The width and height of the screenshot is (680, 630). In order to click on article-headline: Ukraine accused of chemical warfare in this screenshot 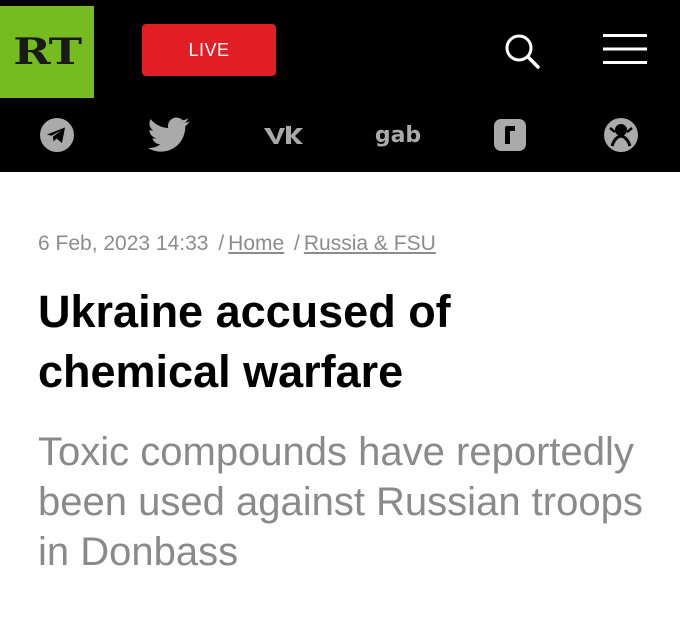, I will do `click(244, 341)`.